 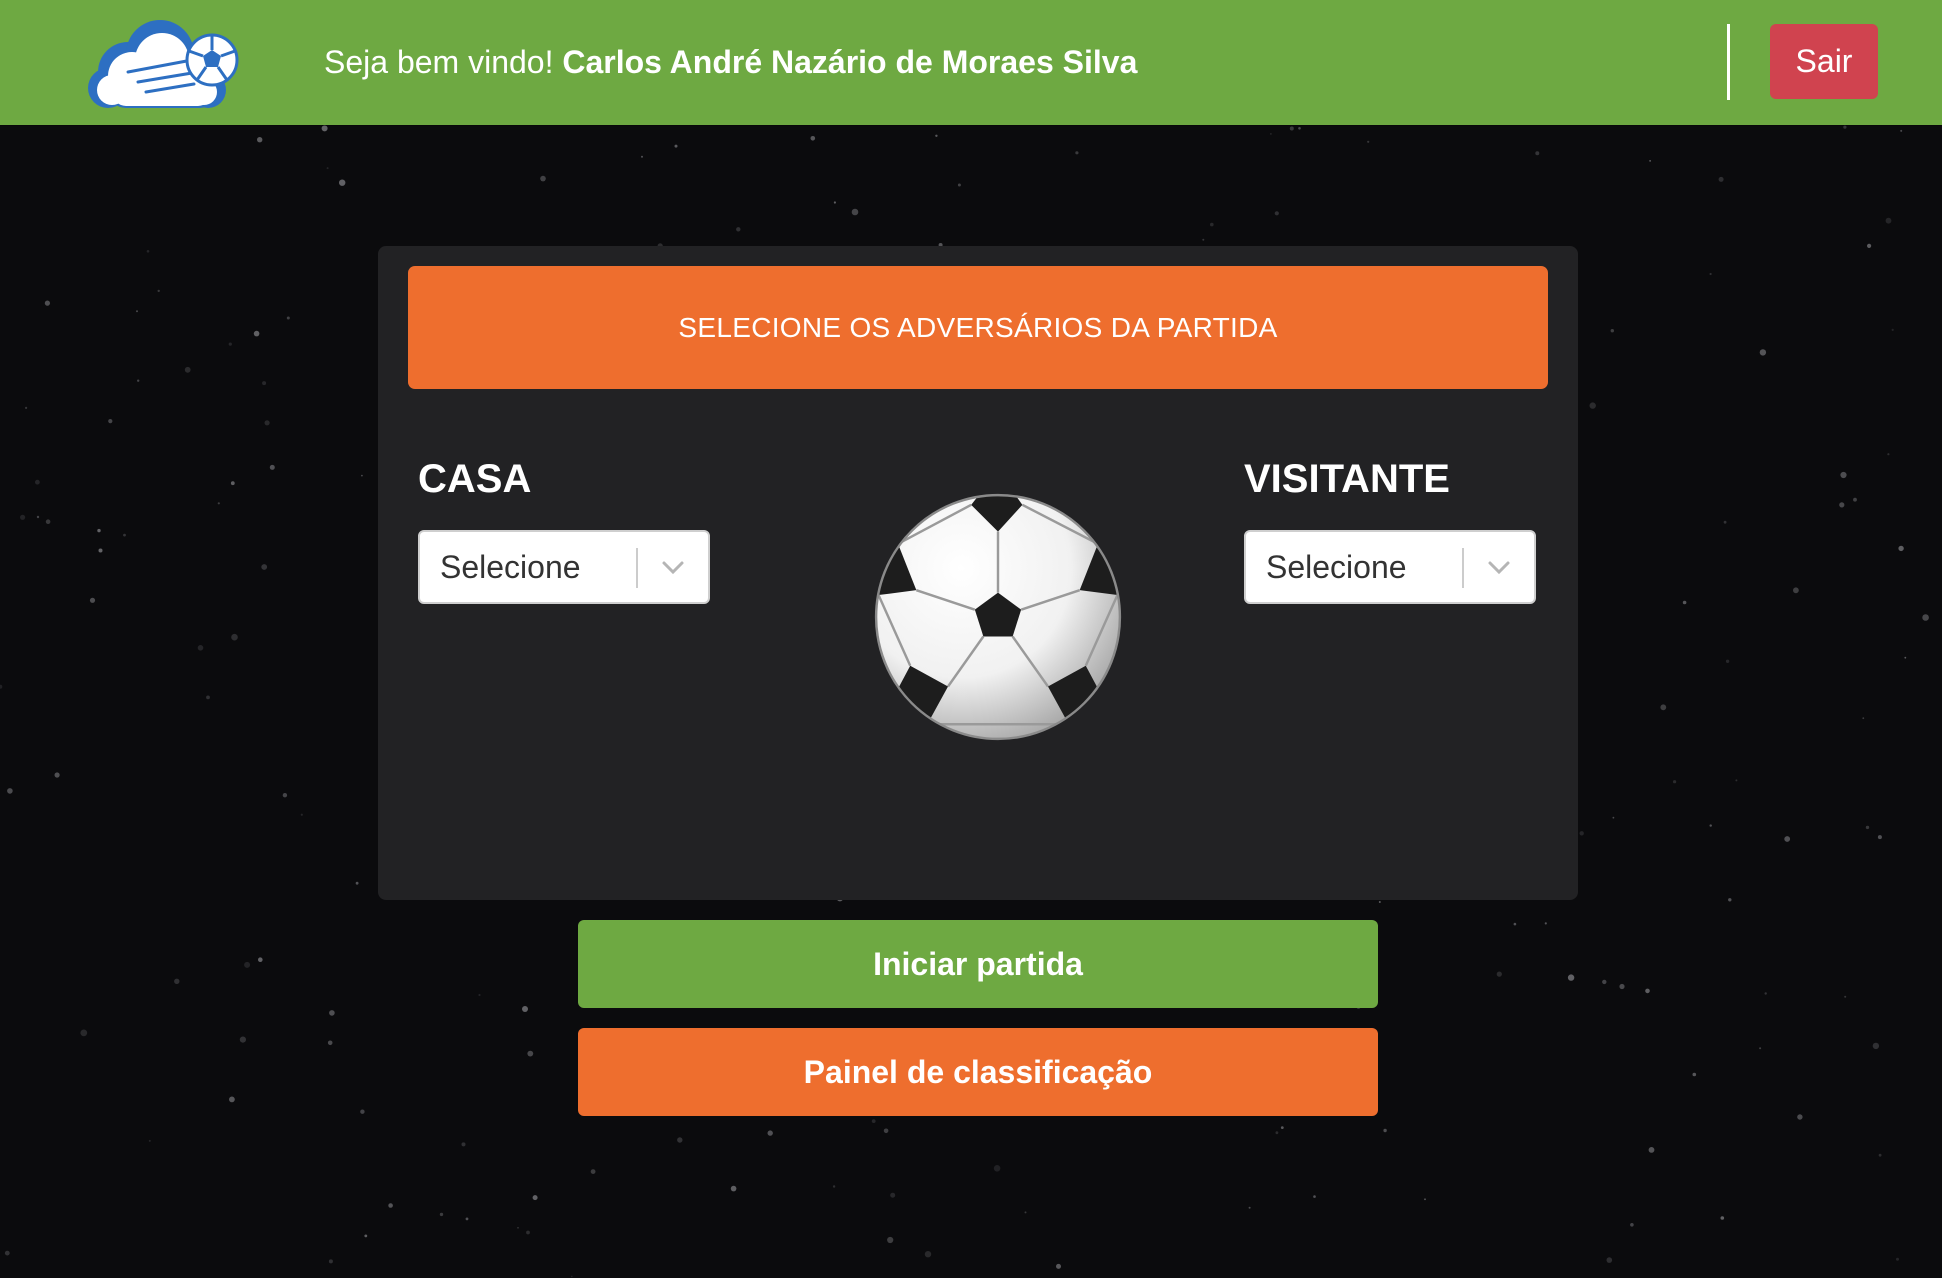 What do you see at coordinates (978, 327) in the screenshot?
I see `panel-title: SELECIONE OS ADVERSÁRIOS DA PARTIDA` at bounding box center [978, 327].